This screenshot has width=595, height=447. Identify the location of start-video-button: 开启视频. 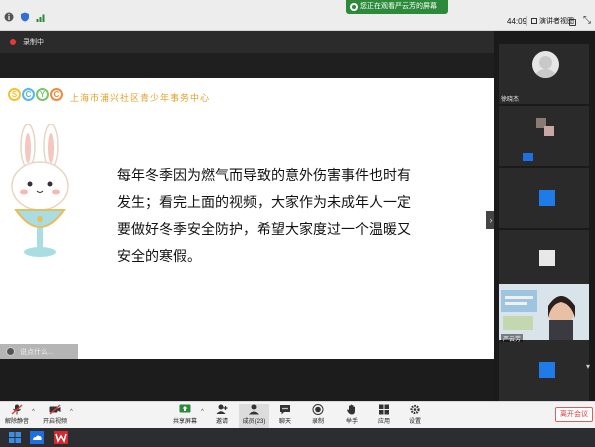
(55, 416).